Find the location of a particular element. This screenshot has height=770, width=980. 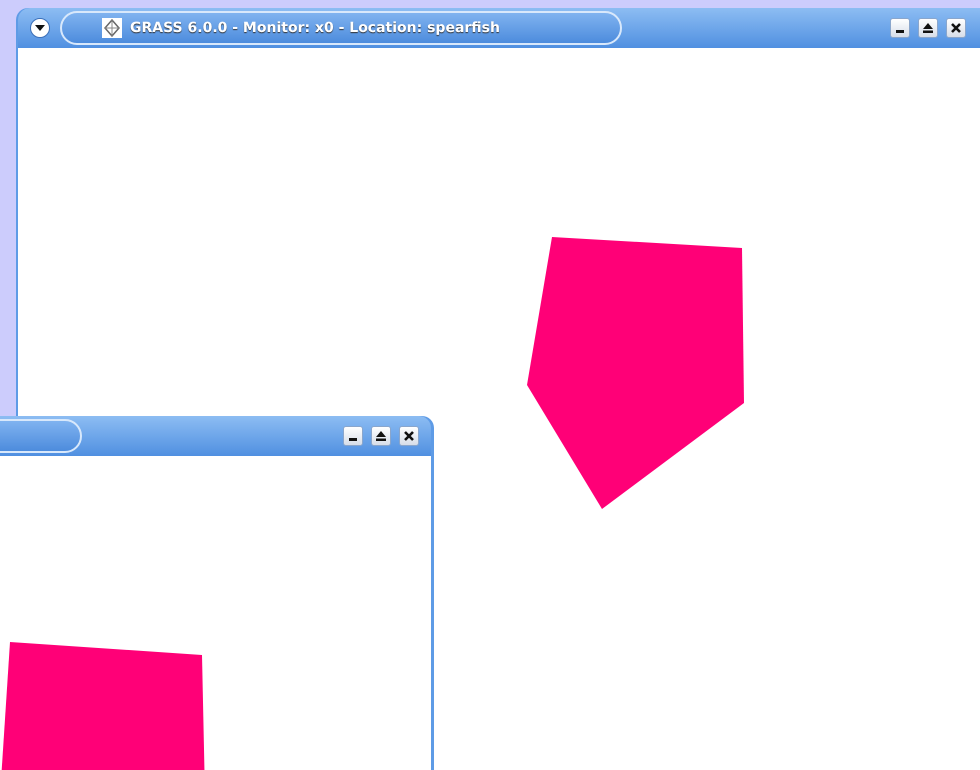

caret-down-icon is located at coordinates (40, 28).